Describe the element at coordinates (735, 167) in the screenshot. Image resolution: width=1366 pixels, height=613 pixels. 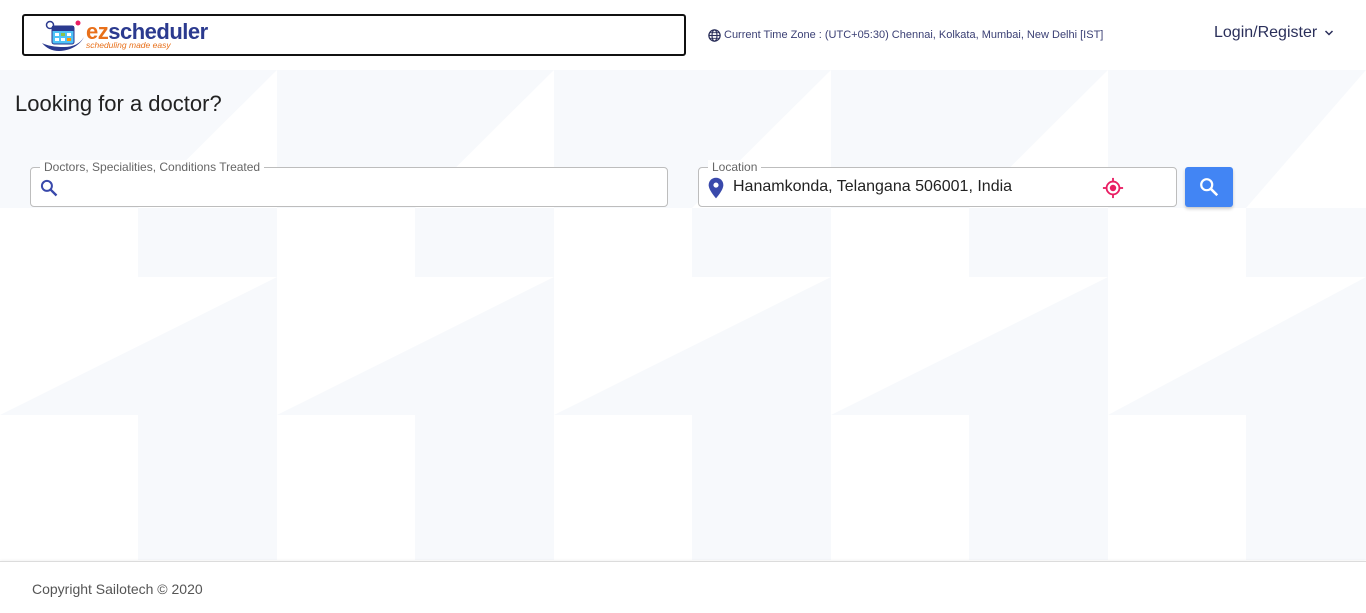
I see `location-label: Location` at that location.